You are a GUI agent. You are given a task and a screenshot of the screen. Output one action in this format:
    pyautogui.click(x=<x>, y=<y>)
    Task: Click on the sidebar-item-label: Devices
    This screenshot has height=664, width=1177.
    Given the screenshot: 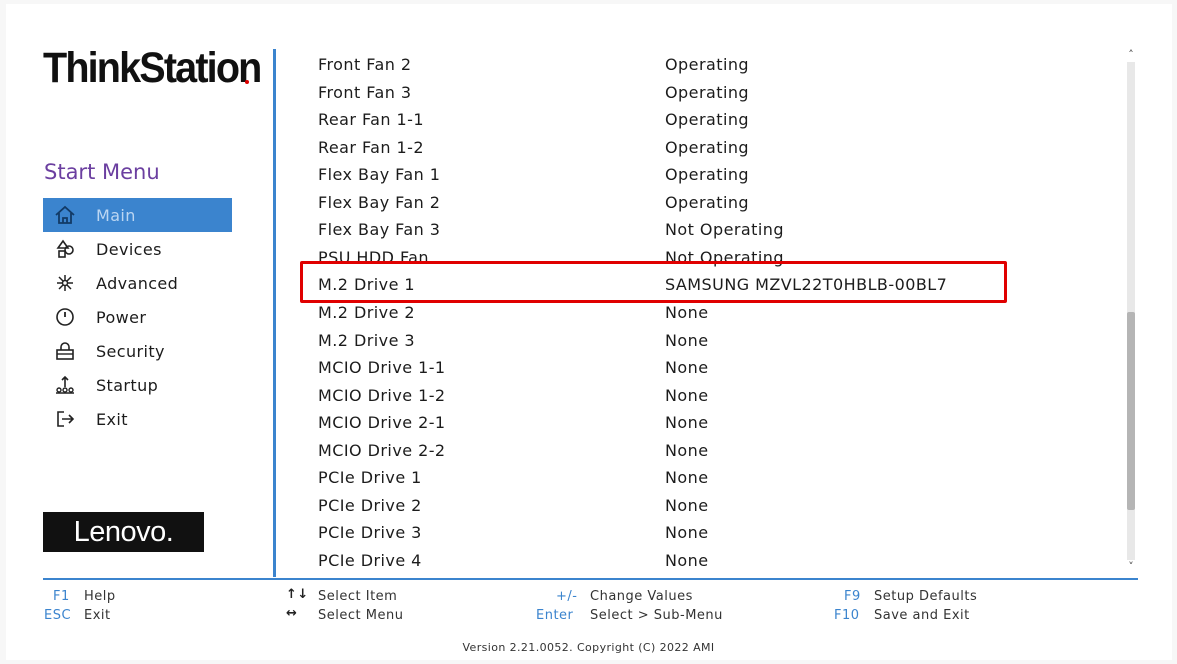 What is the action you would take?
    pyautogui.click(x=129, y=249)
    